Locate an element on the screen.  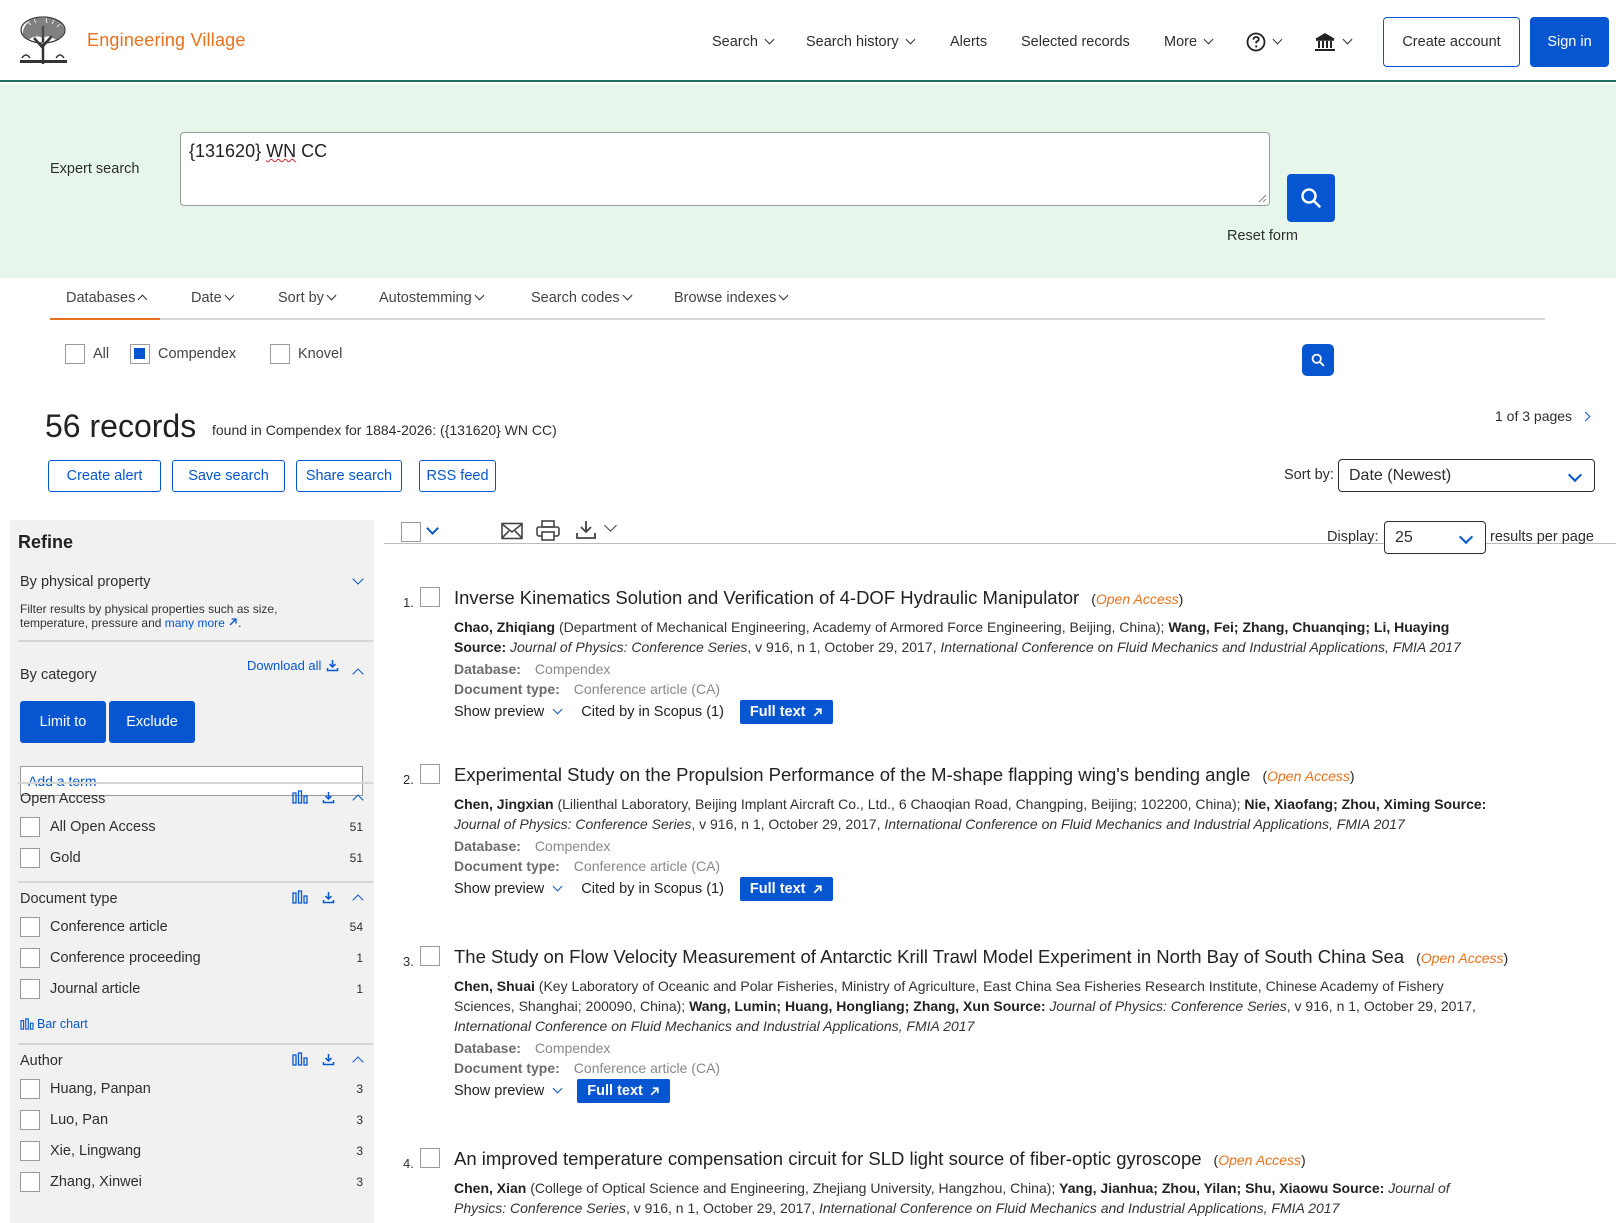
reset-form-link: Reset form is located at coordinates (1262, 236).